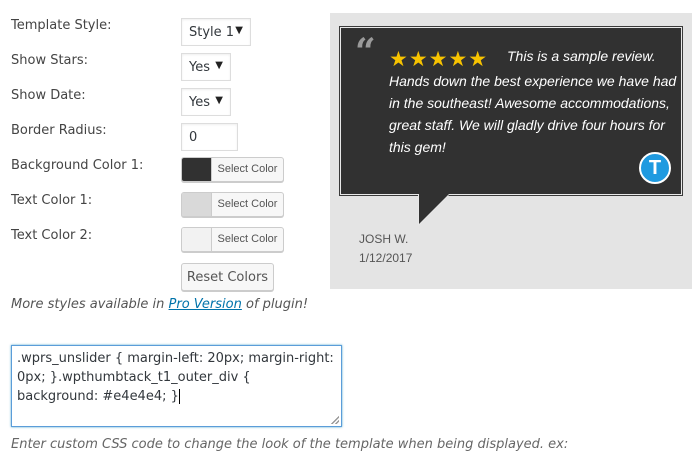 The width and height of the screenshot is (697, 459). Describe the element at coordinates (209, 137) in the screenshot. I see `border-radius-input: 0` at that location.